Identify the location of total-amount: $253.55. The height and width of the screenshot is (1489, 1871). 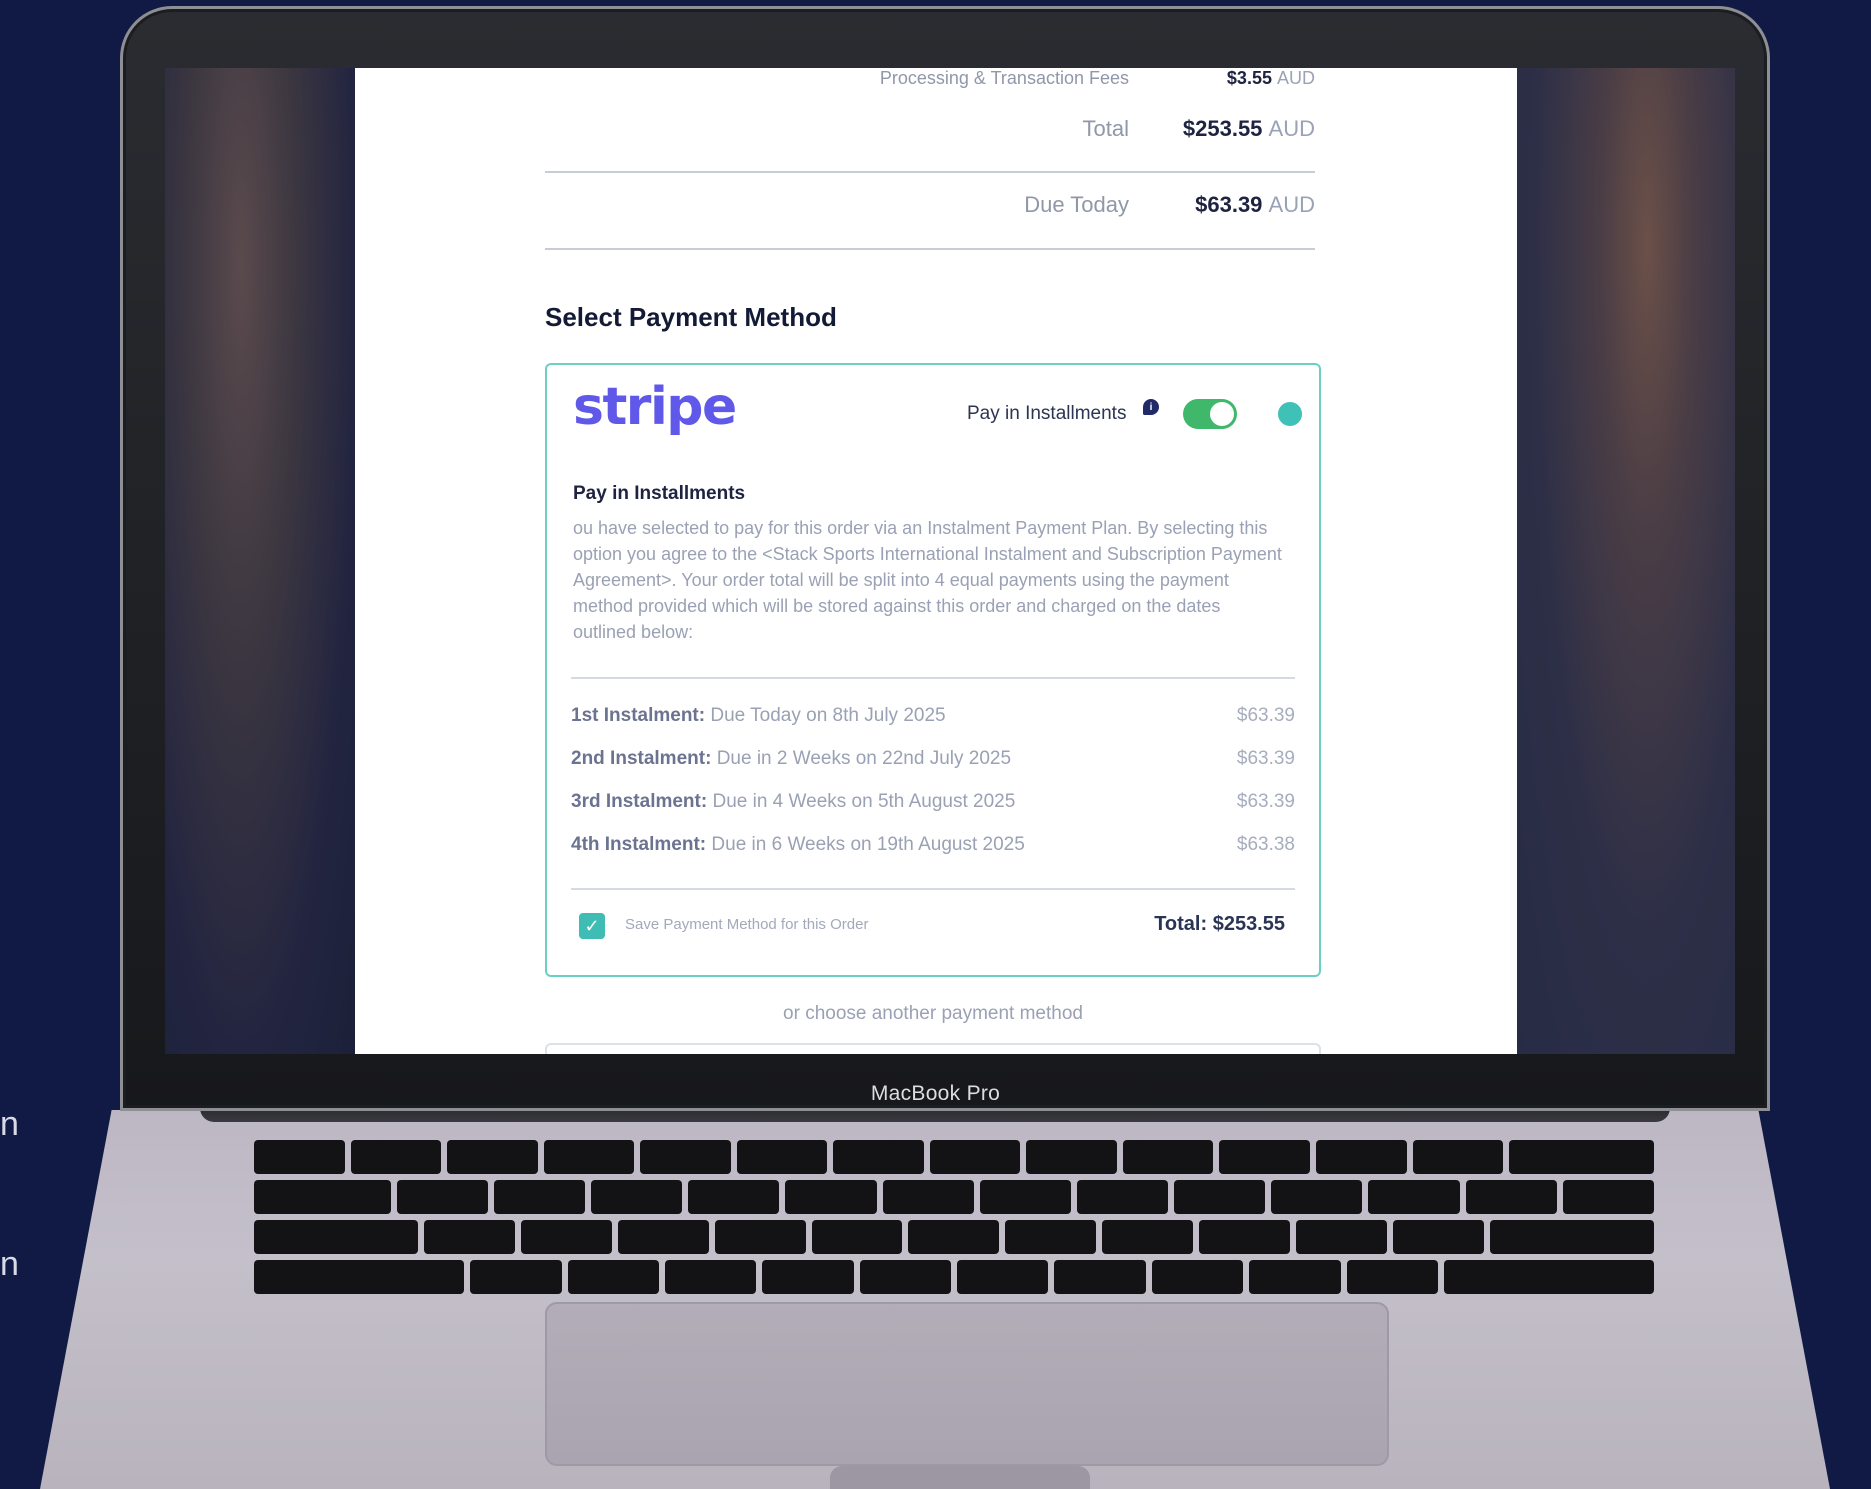
(1222, 128).